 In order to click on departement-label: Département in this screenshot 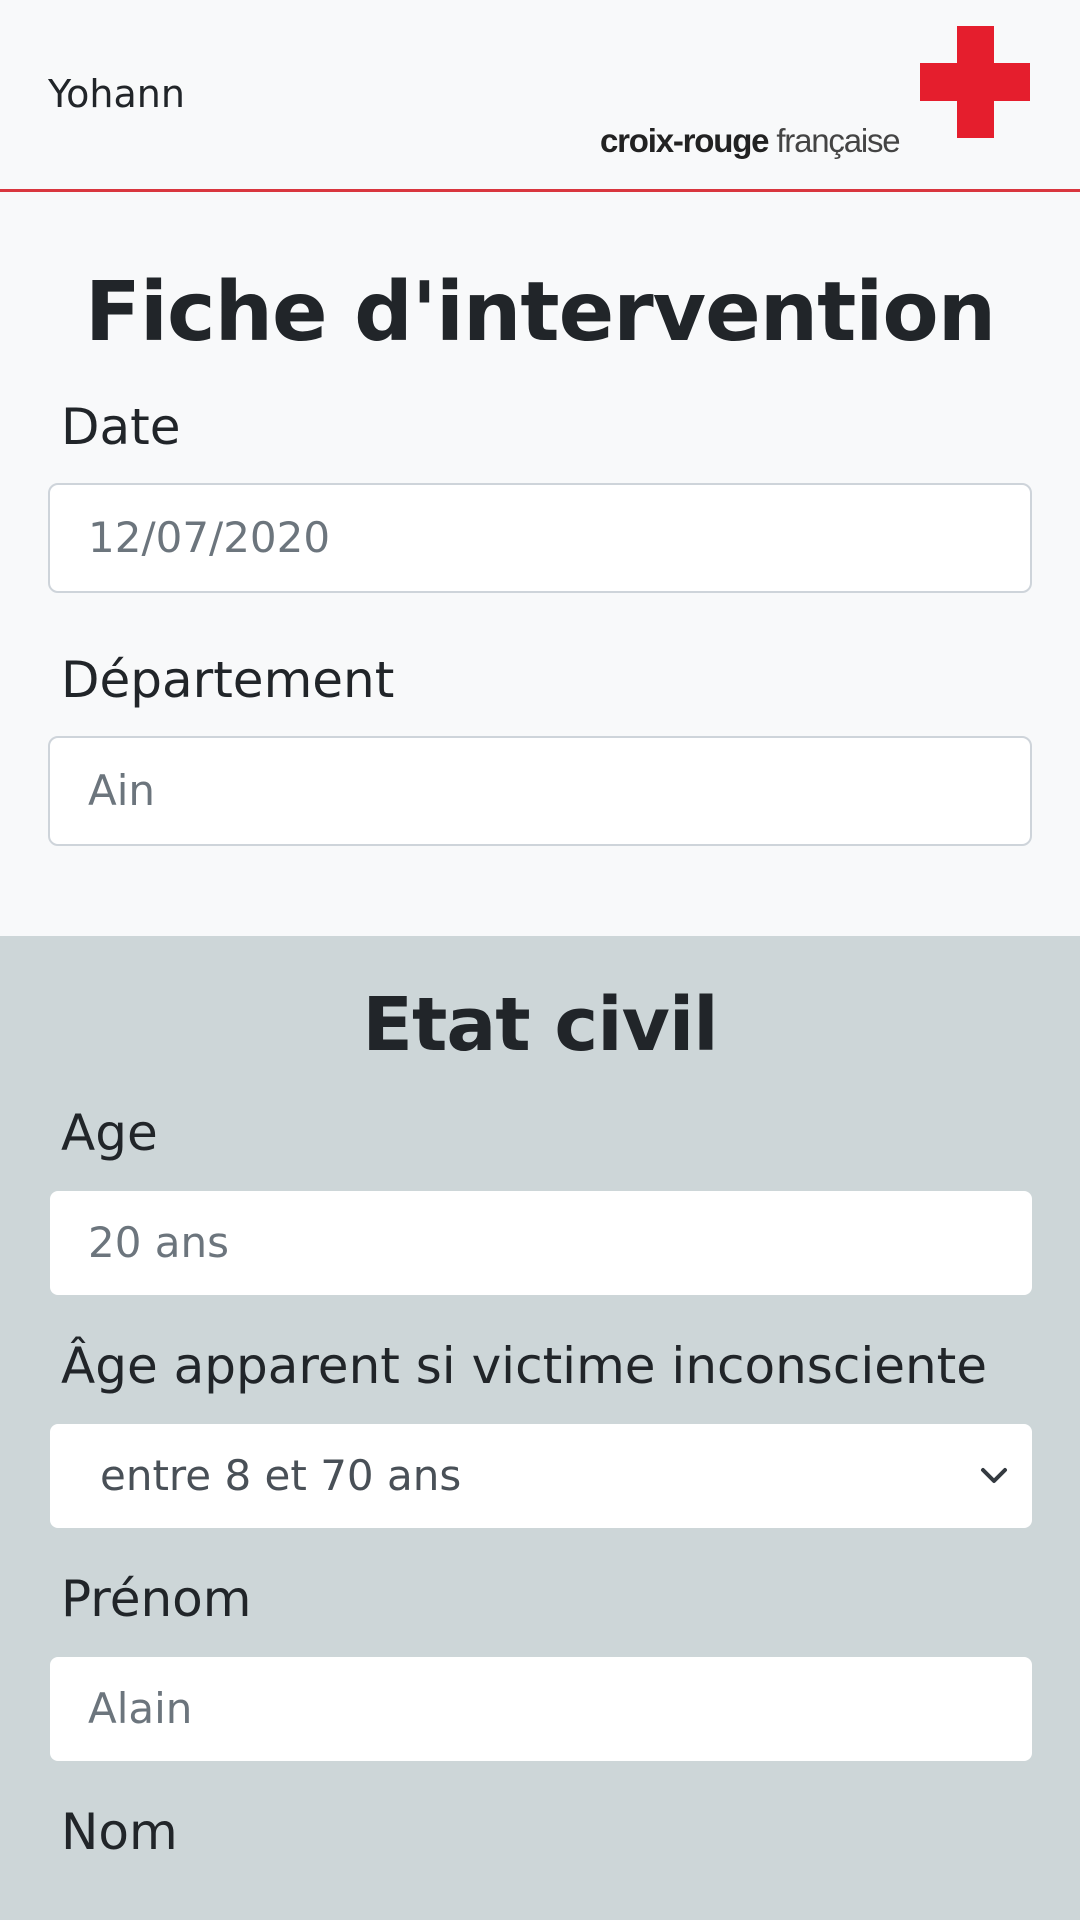, I will do `click(228, 680)`.